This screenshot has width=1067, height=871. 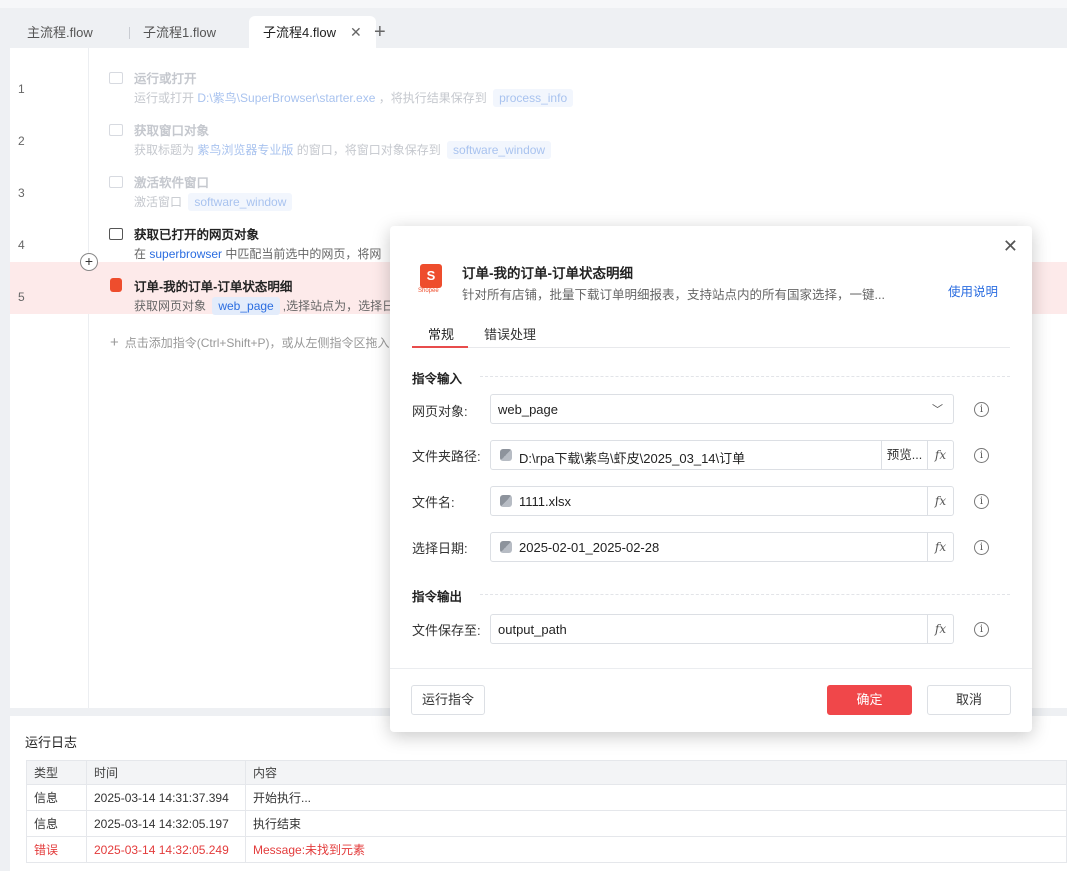 I want to click on step-description: 获取网页对象 web_page ,选择站点为，选择日, so click(x=264, y=306).